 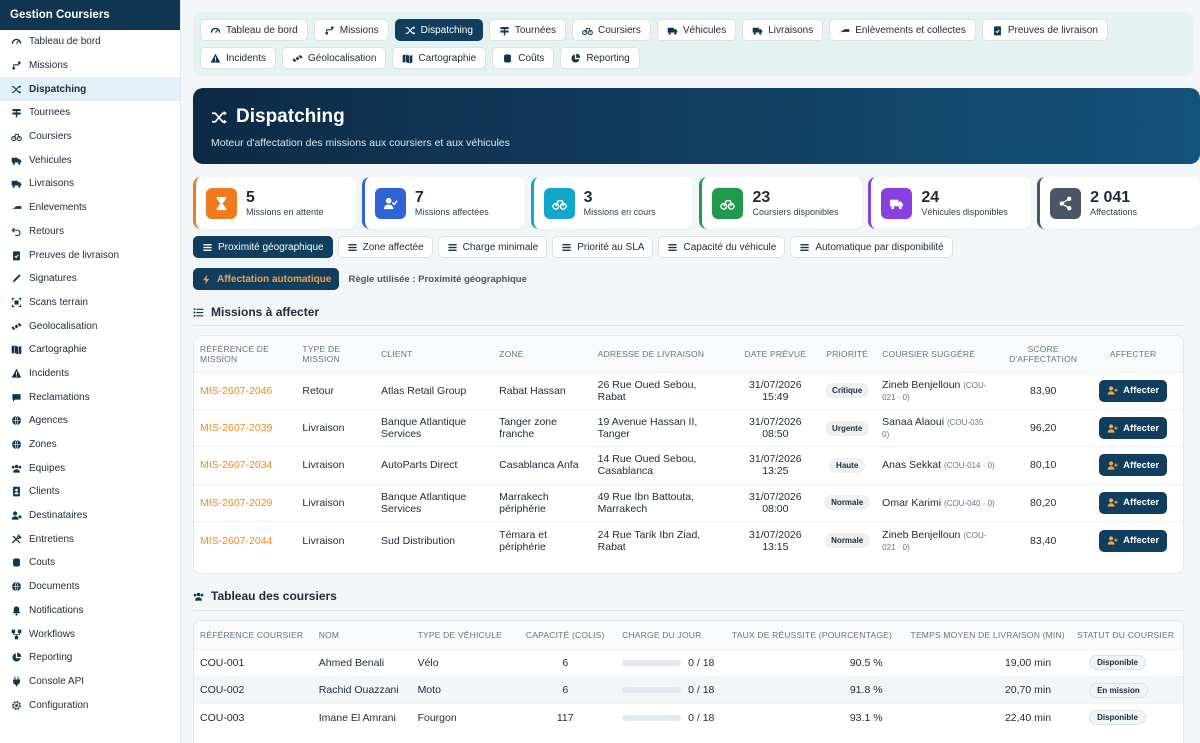 I want to click on tab-label: Preuves de livraison, so click(x=1052, y=30).